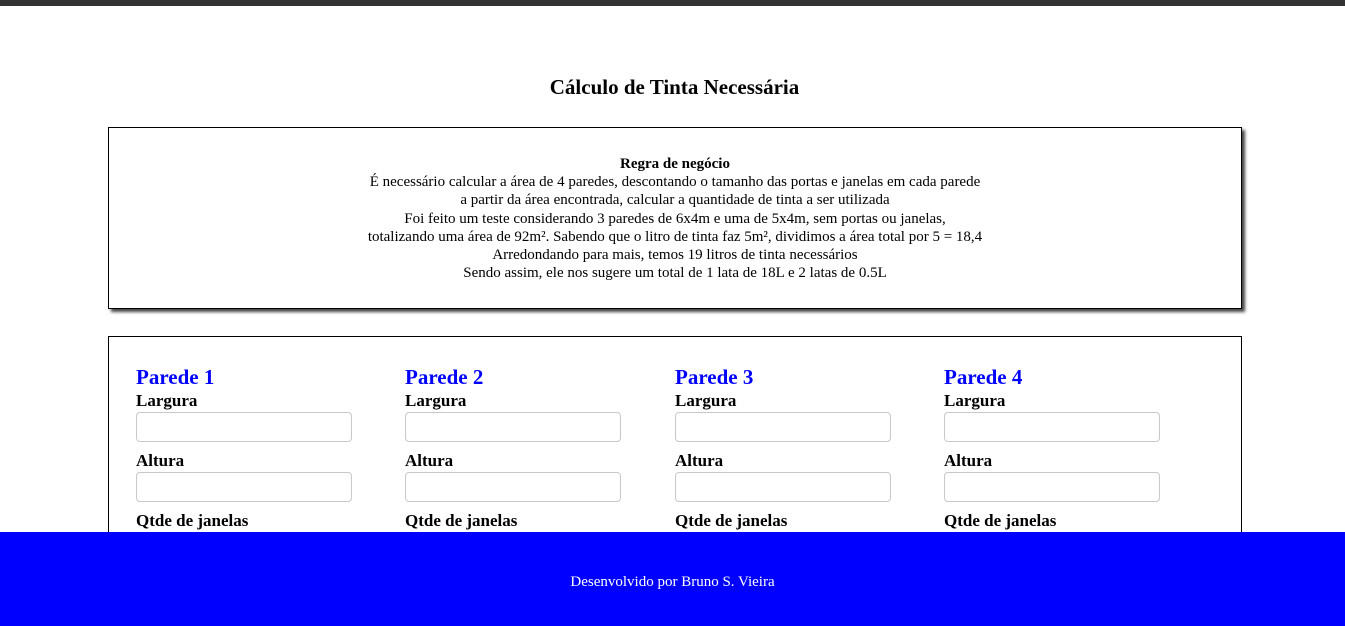 The width and height of the screenshot is (1345, 626). Describe the element at coordinates (436, 400) in the screenshot. I see `wall-2-width-label: Largura` at that location.